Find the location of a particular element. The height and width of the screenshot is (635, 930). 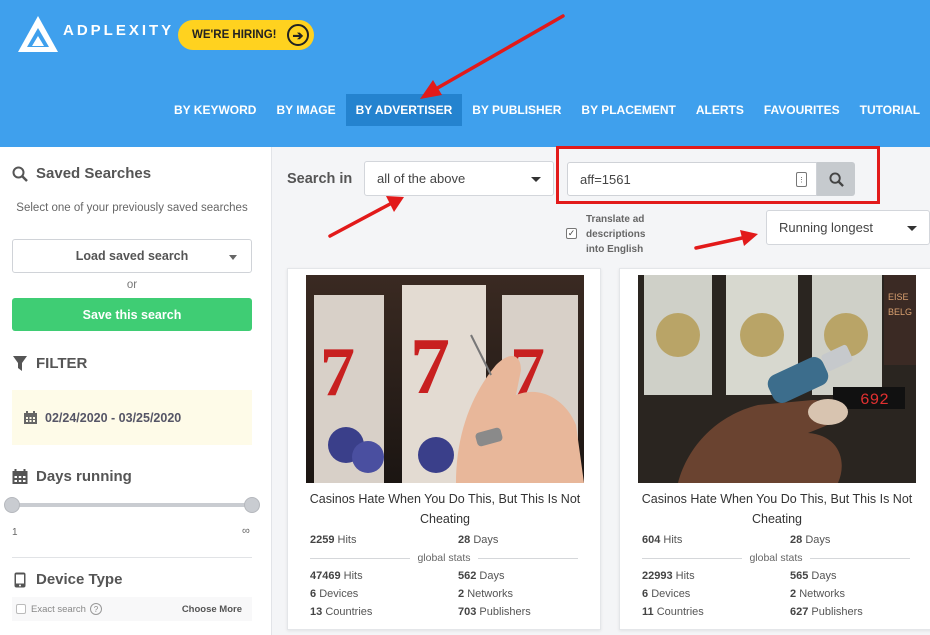

device-options-row: Exact search ? Choose More is located at coordinates (132, 609).